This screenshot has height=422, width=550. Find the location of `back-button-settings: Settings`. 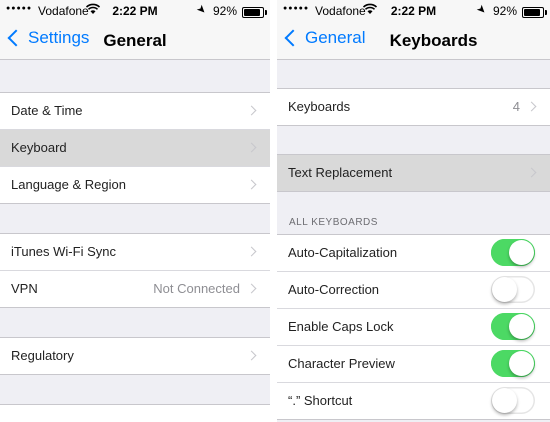

back-button-settings: Settings is located at coordinates (46, 38).